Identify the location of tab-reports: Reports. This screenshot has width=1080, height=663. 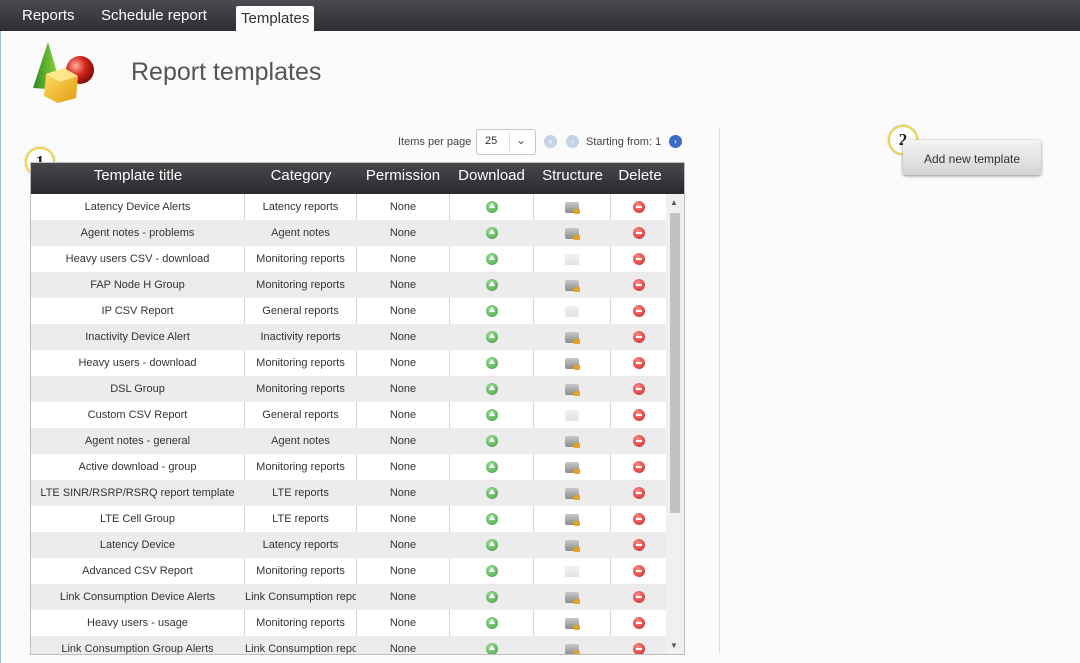
(48, 15).